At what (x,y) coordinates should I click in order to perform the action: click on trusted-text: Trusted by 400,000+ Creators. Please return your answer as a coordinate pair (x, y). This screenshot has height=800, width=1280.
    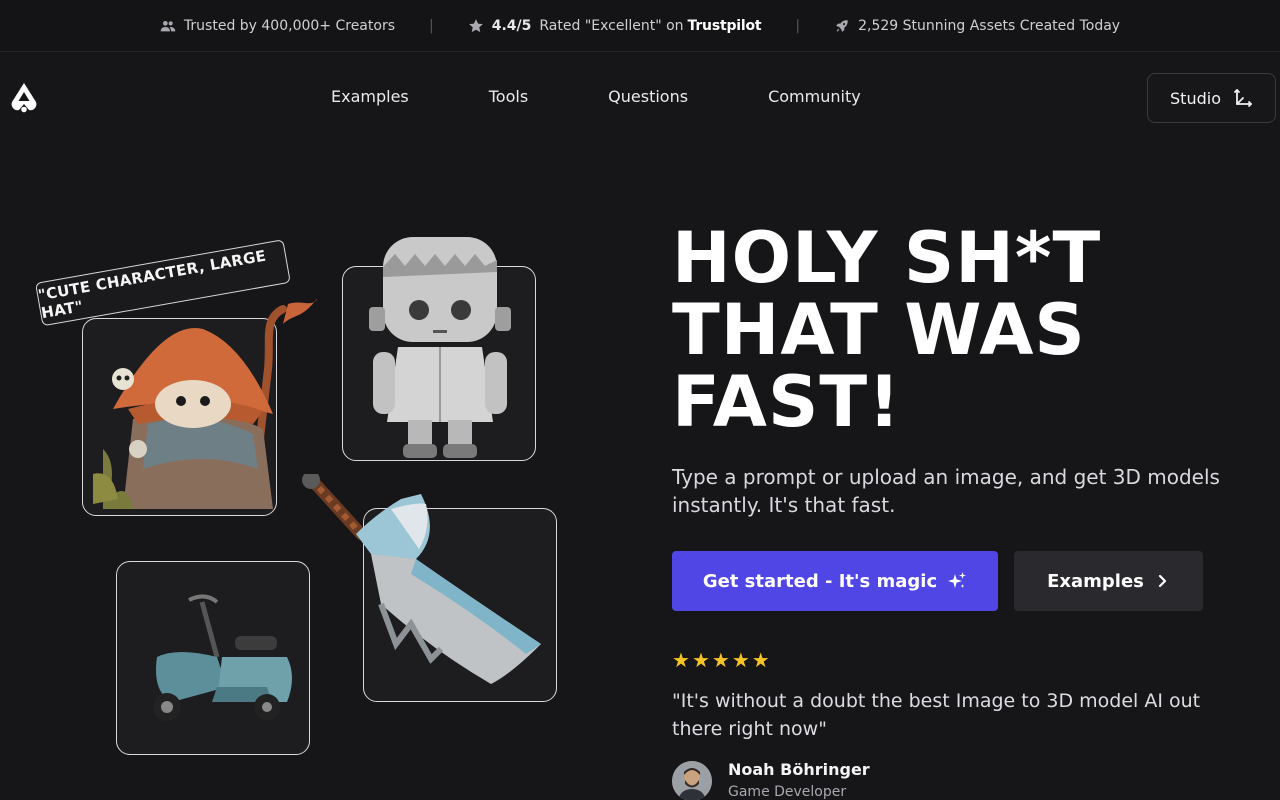
    Looking at the image, I should click on (289, 25).